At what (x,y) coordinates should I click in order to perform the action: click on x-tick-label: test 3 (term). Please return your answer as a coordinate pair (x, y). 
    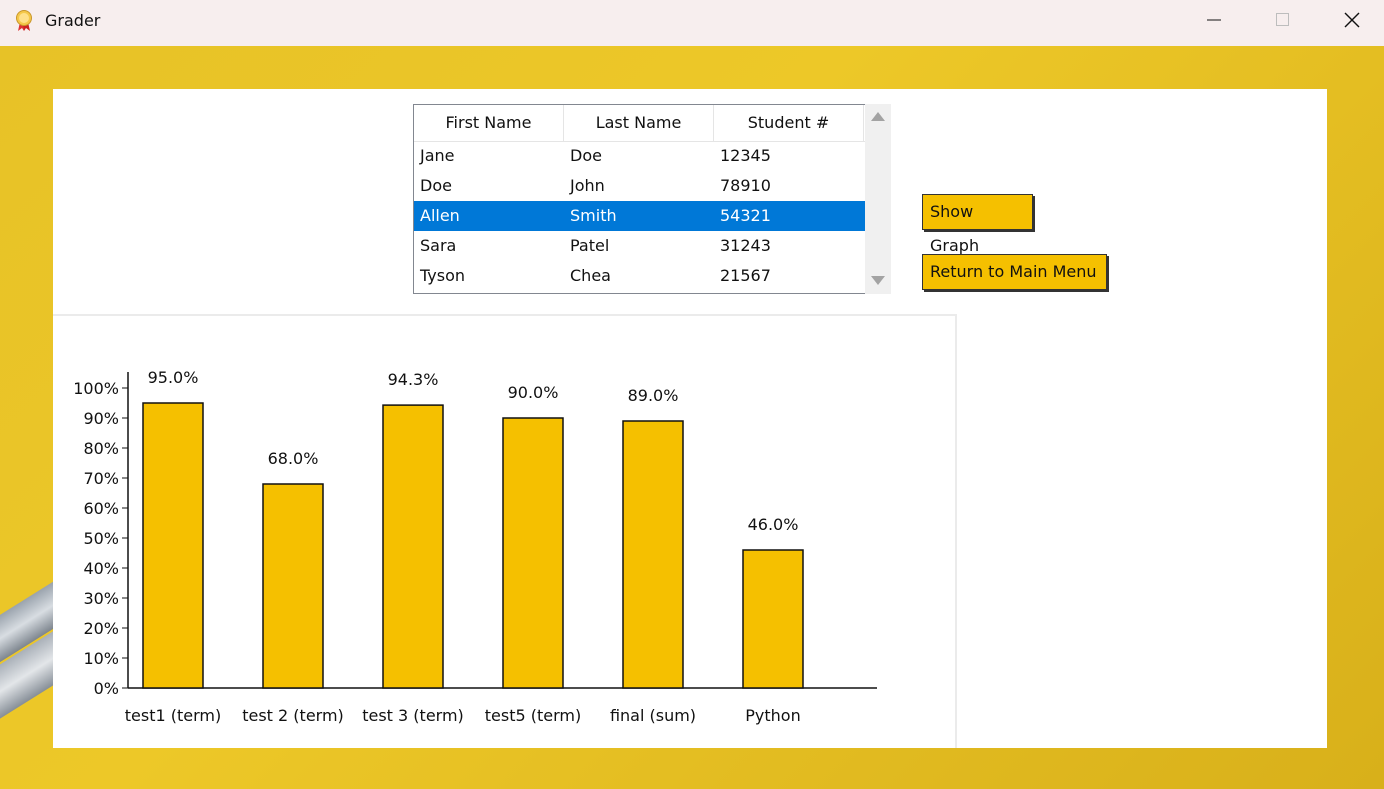
    Looking at the image, I should click on (413, 715).